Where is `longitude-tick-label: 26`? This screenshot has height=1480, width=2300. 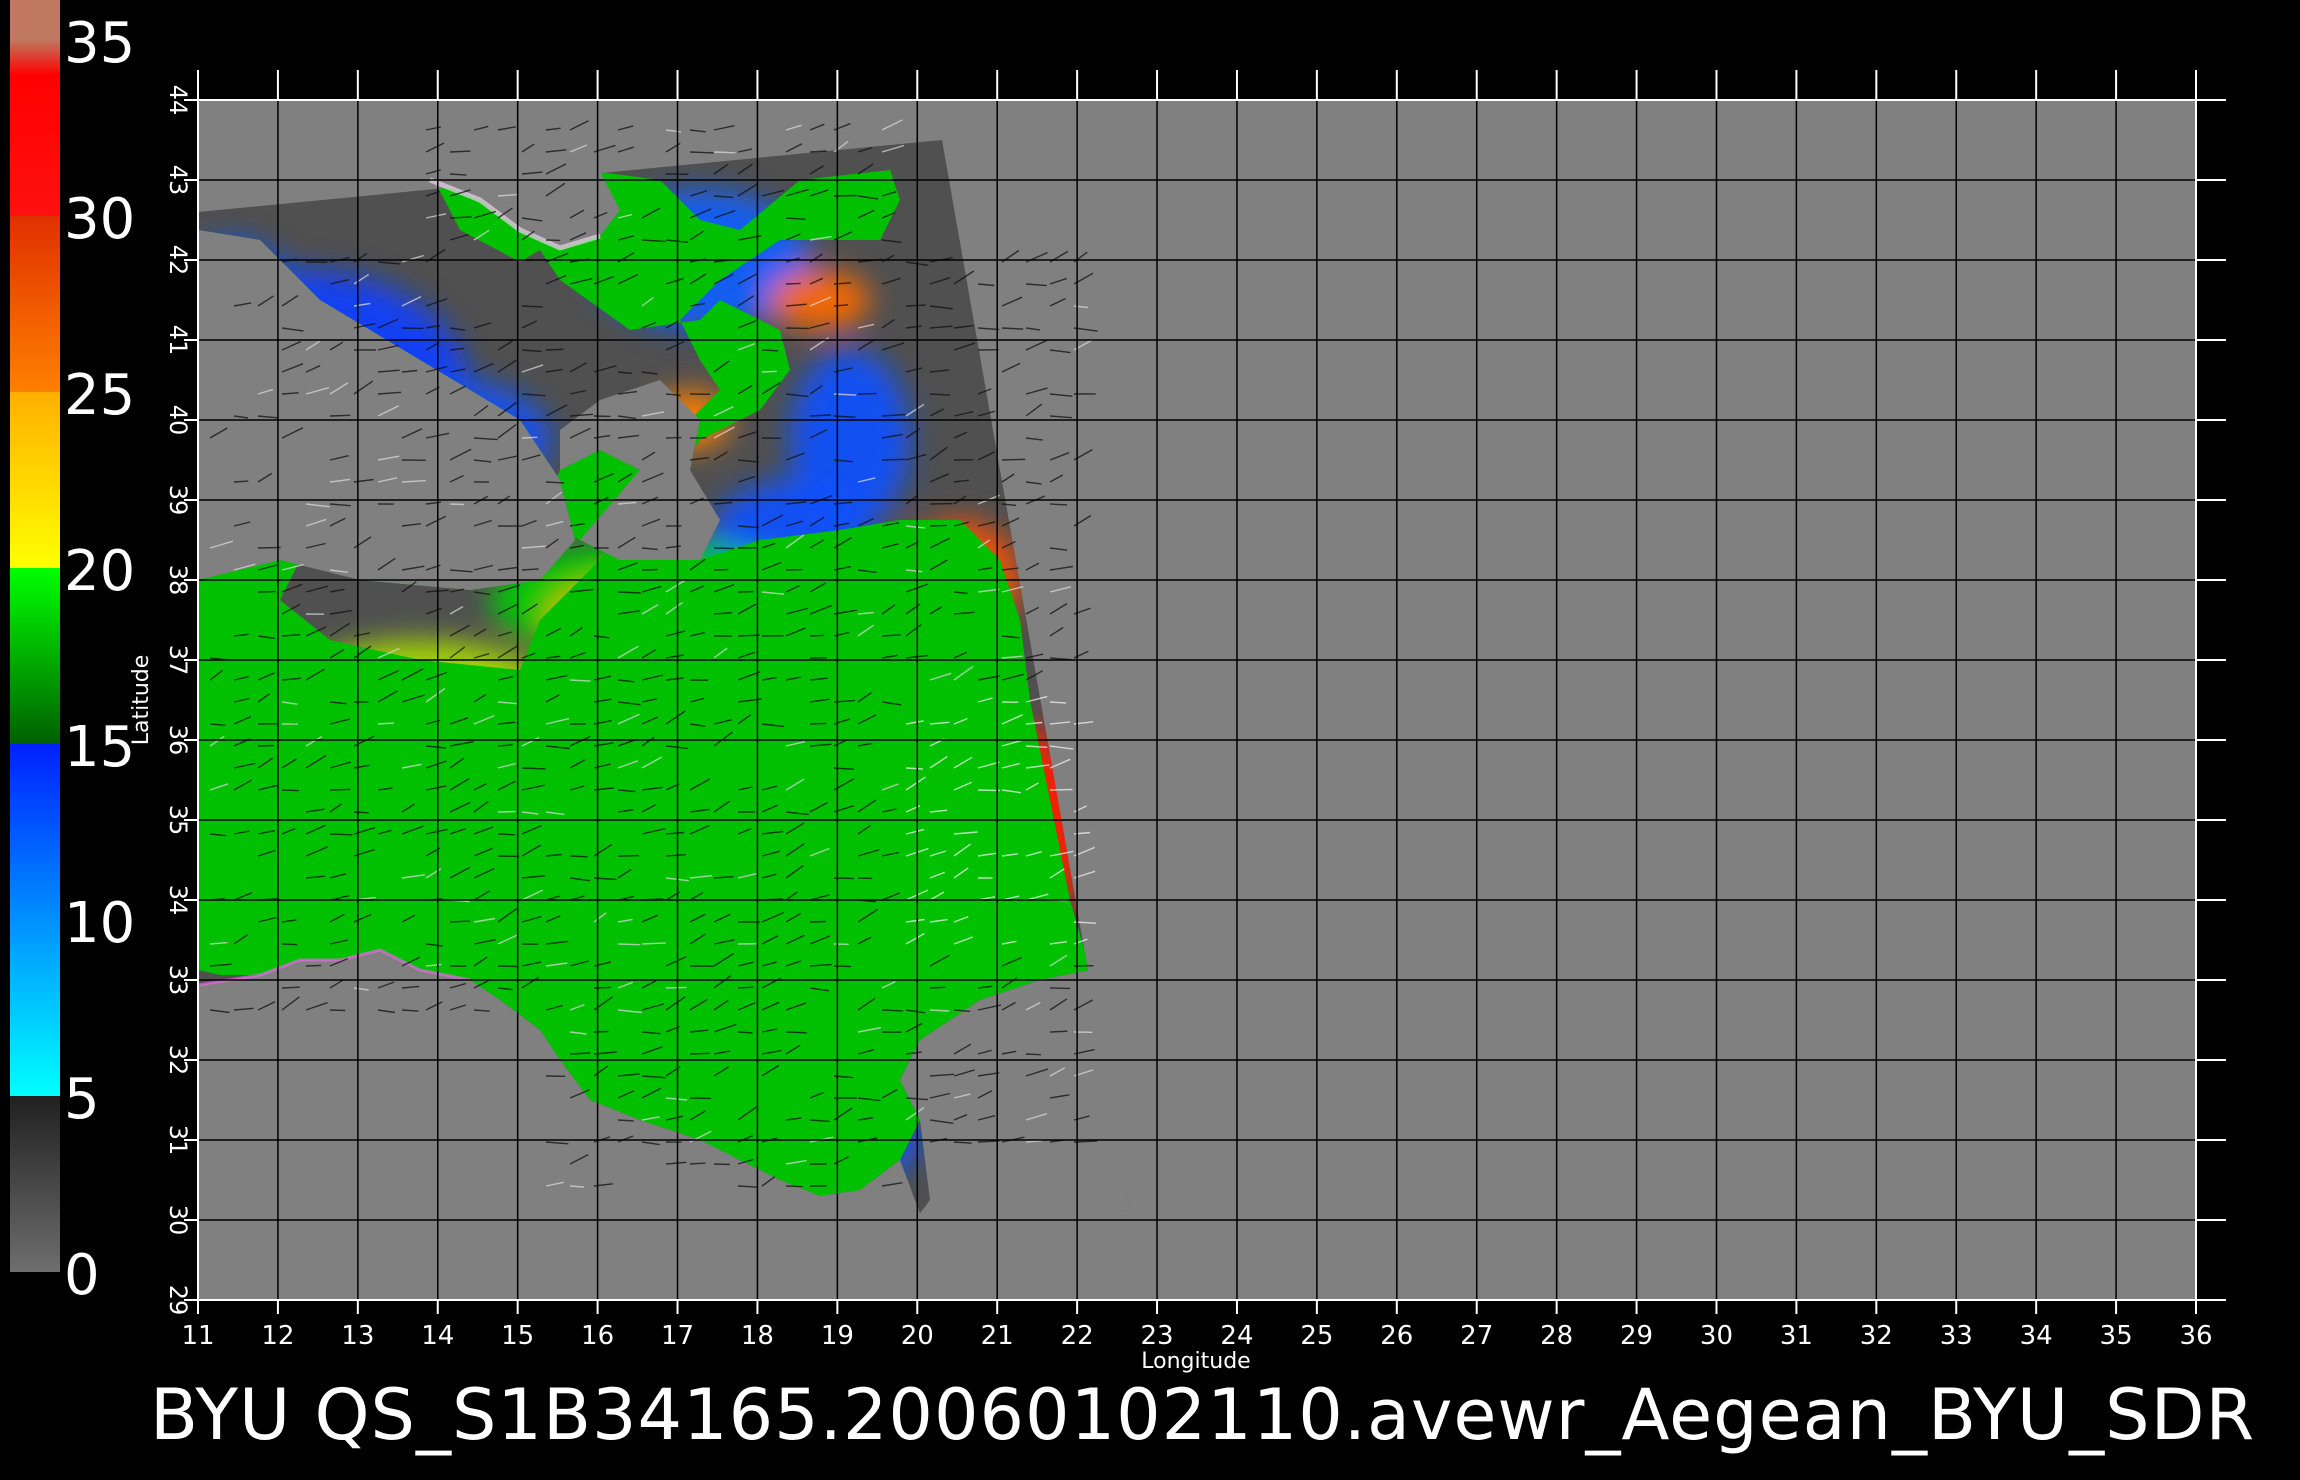
longitude-tick-label: 26 is located at coordinates (1396, 1336).